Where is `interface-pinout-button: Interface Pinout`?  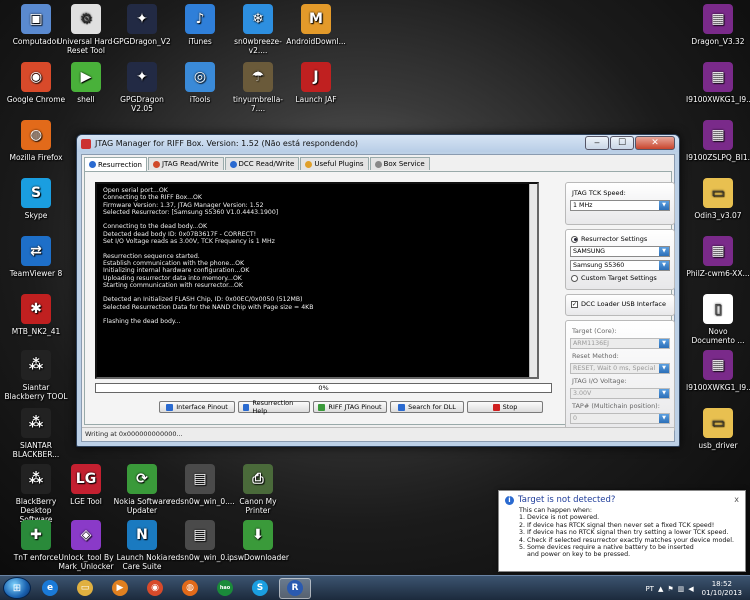
interface-pinout-button: Interface Pinout is located at coordinates (197, 407).